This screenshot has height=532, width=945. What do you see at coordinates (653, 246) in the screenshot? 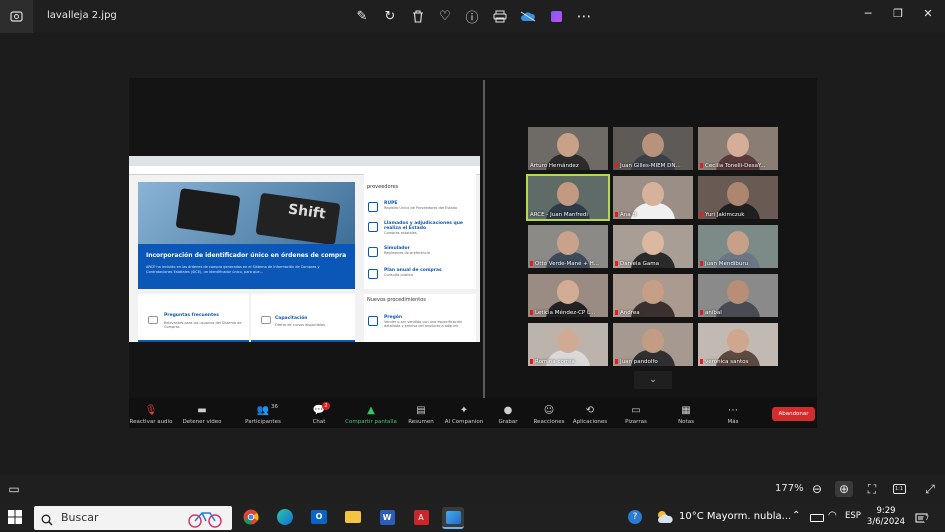
I see `participant-tile: Daniela Gama` at bounding box center [653, 246].